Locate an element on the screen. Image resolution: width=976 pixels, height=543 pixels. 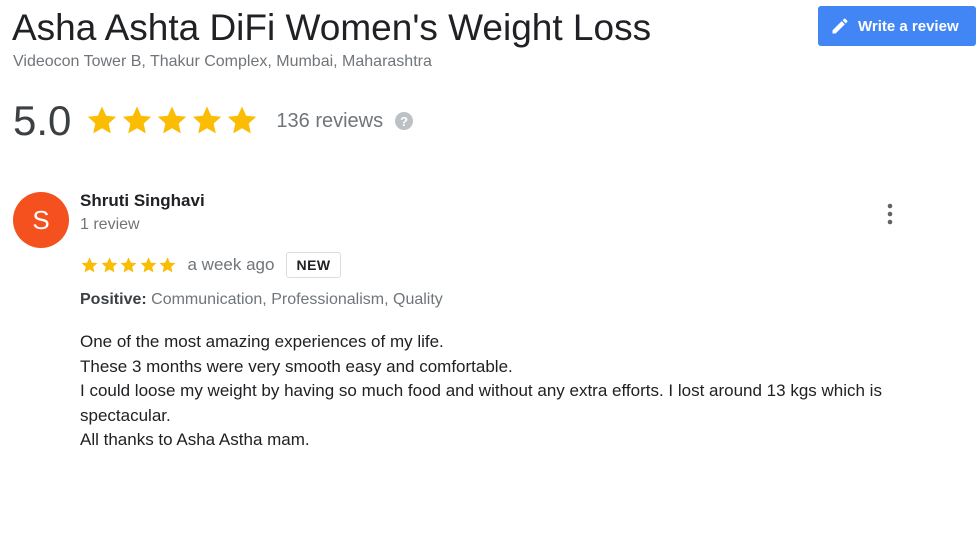
review-stars is located at coordinates (129, 265).